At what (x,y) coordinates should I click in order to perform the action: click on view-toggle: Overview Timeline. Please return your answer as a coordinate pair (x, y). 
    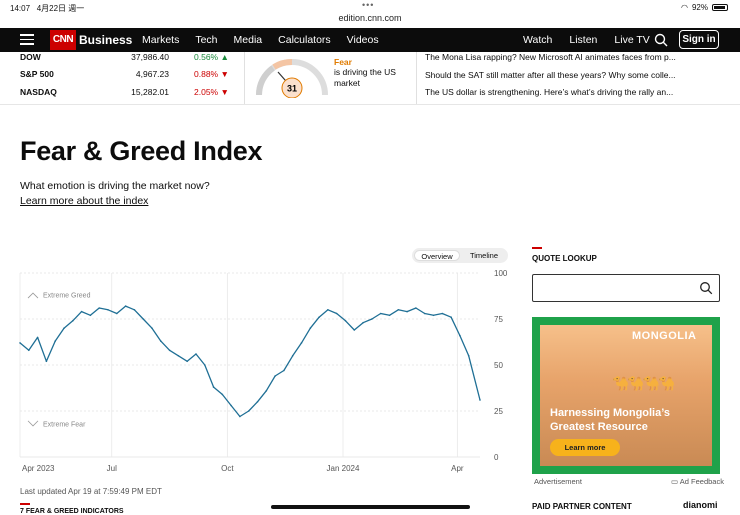
    Looking at the image, I should click on (460, 255).